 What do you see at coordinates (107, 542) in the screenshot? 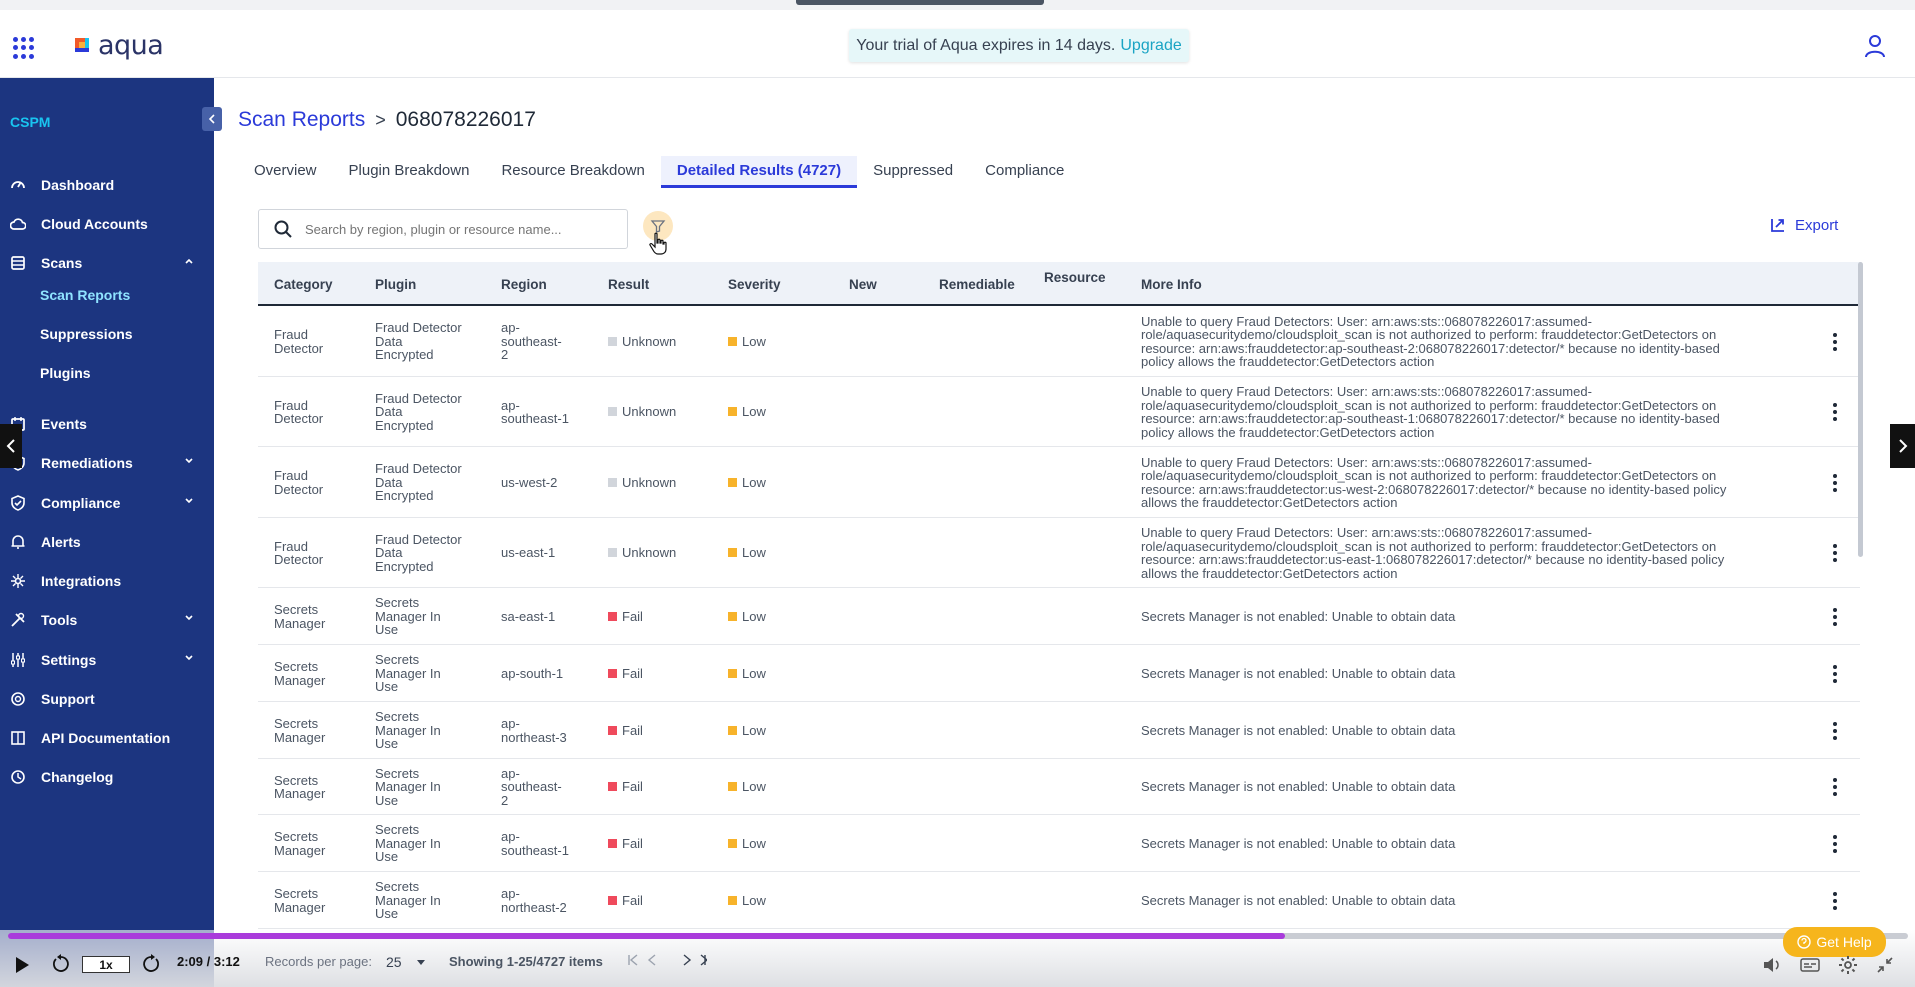
I see `sidebar-item-alerts: Alerts` at bounding box center [107, 542].